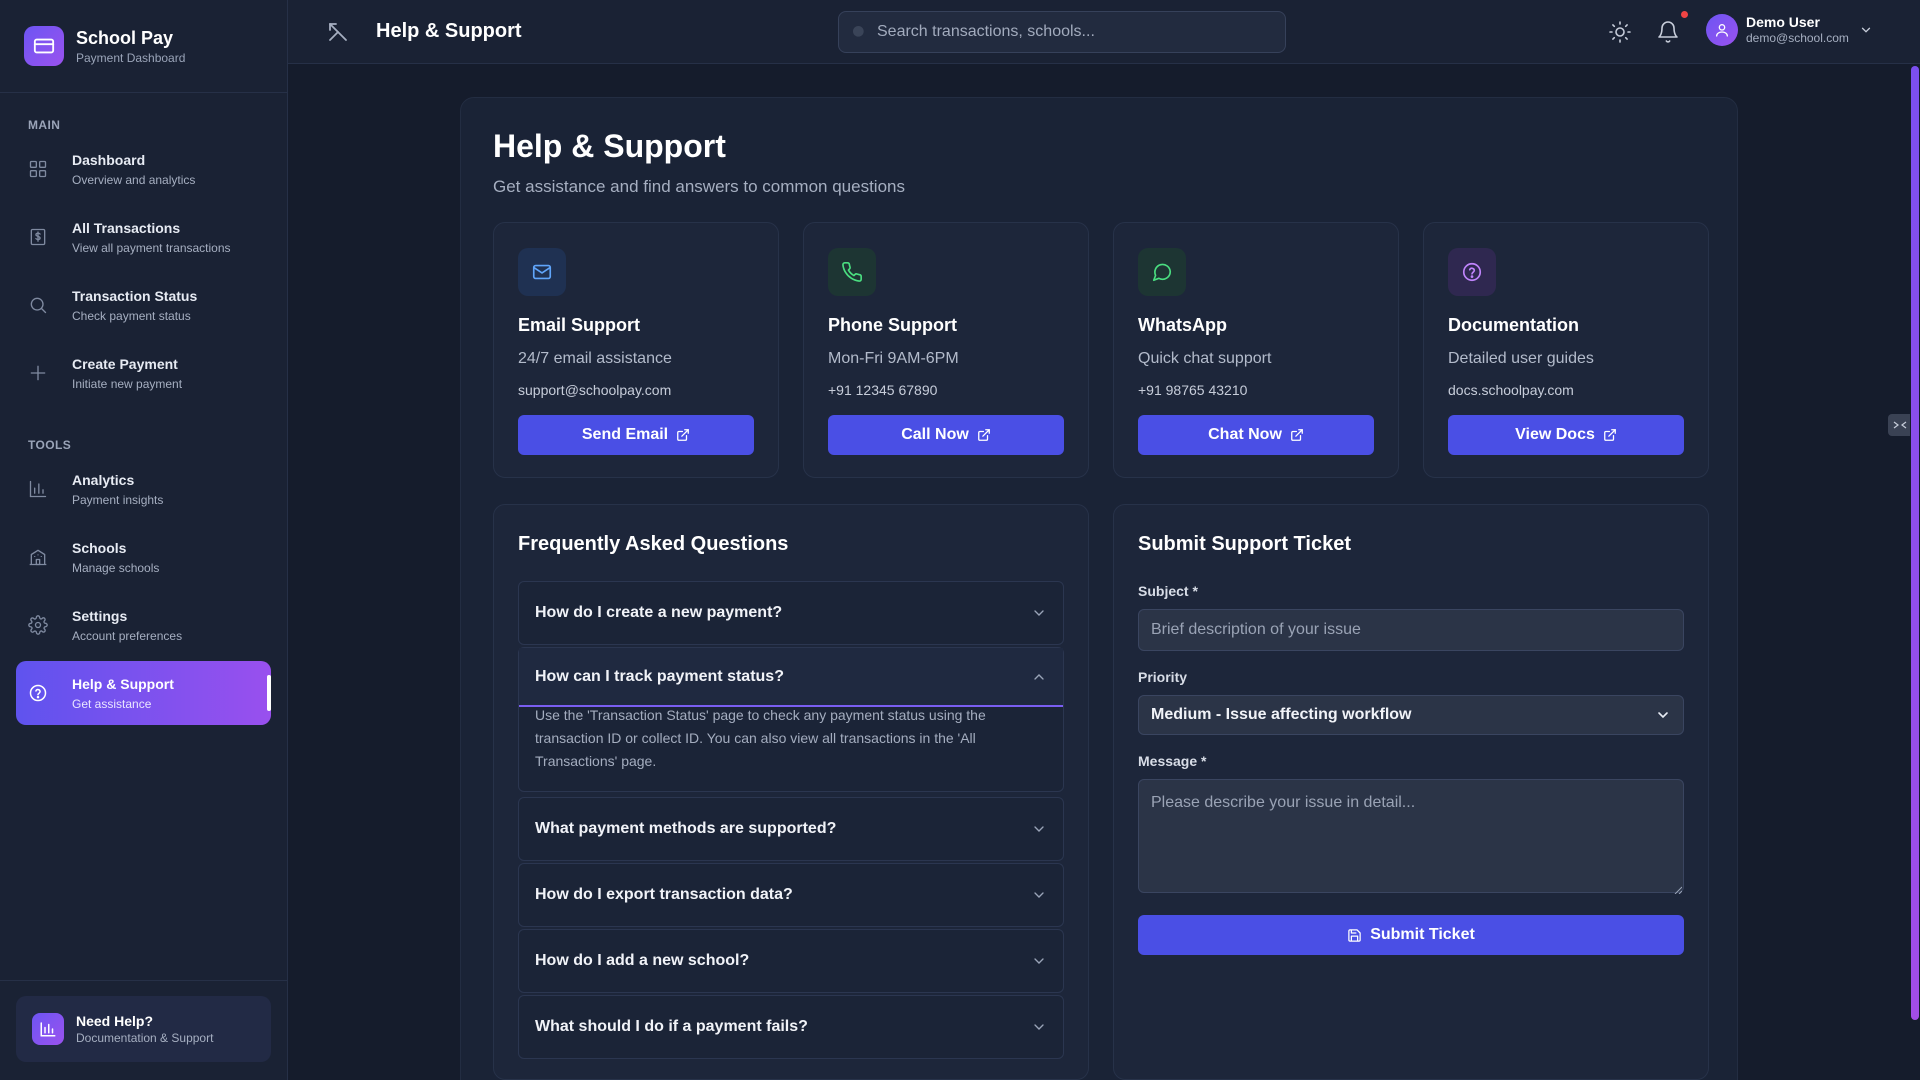  What do you see at coordinates (1039, 677) in the screenshot?
I see `chevron-up-icon` at bounding box center [1039, 677].